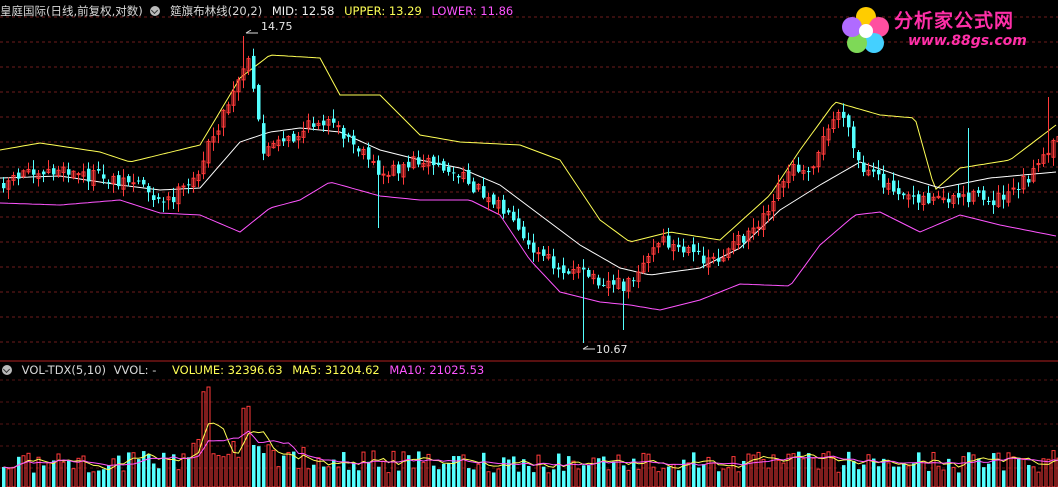 The width and height of the screenshot is (1058, 487). What do you see at coordinates (437, 370) in the screenshot?
I see `ma10-value: MA10: 21025.53` at bounding box center [437, 370].